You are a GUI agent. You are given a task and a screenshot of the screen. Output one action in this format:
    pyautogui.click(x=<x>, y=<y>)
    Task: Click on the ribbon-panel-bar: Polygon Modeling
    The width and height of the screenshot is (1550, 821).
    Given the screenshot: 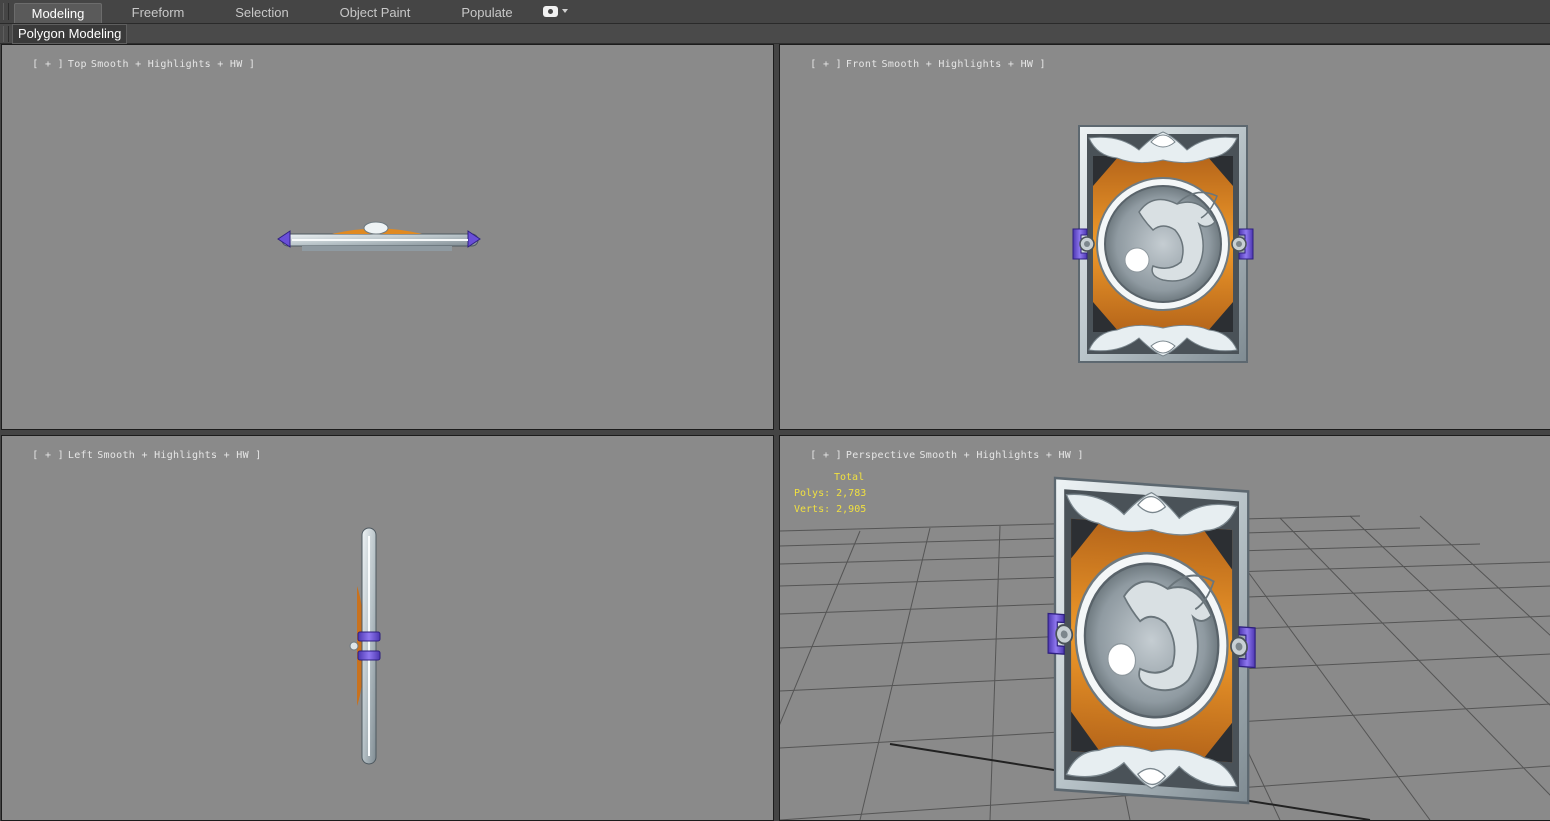 What is the action you would take?
    pyautogui.click(x=775, y=34)
    